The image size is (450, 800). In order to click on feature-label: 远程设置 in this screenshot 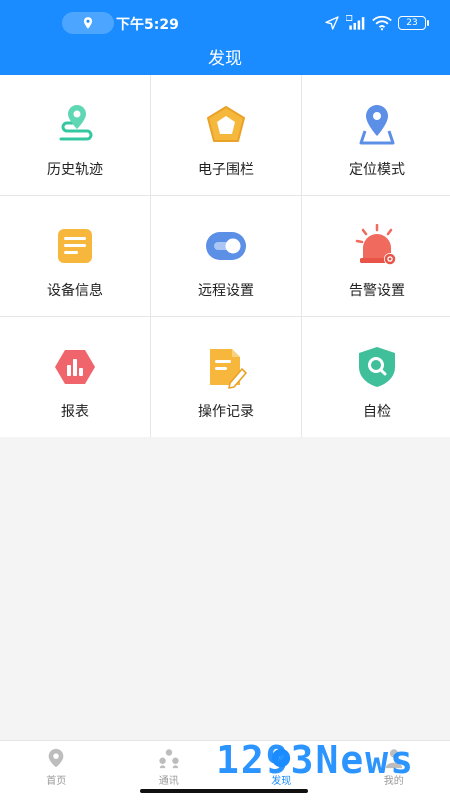, I will do `click(226, 291)`.